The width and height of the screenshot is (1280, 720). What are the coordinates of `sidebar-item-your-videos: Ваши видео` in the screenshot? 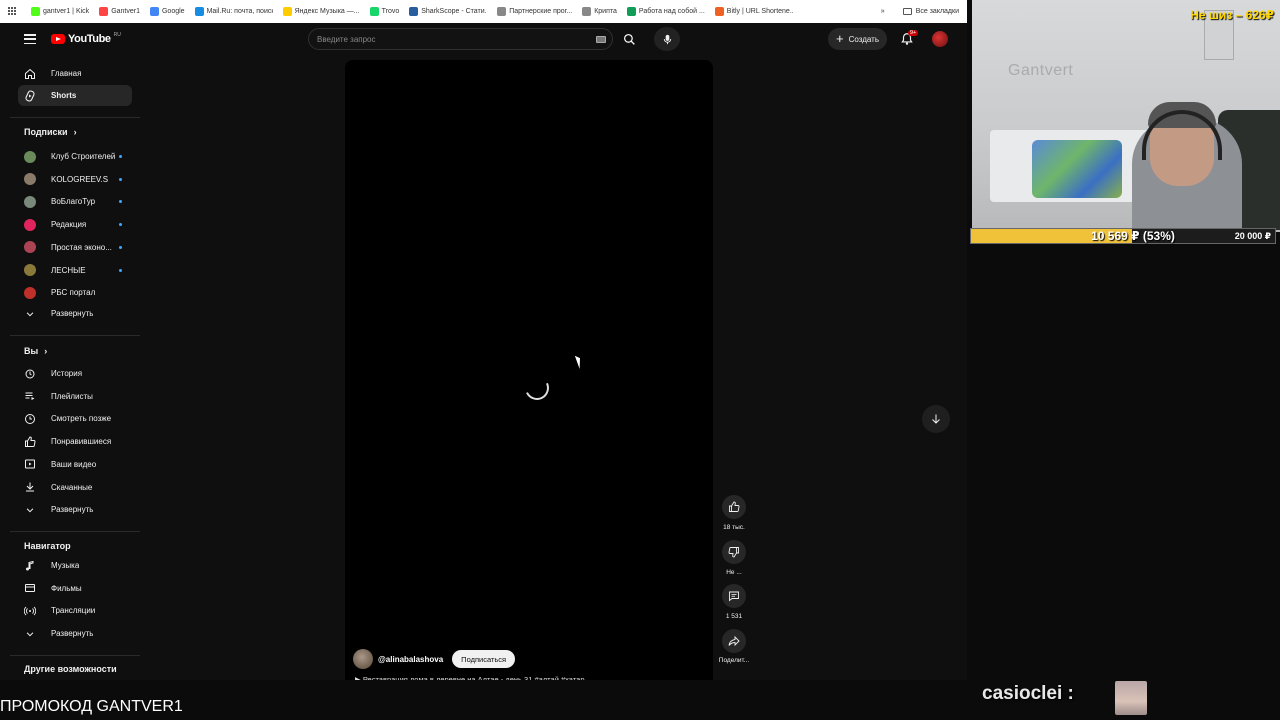 It's located at (75, 464).